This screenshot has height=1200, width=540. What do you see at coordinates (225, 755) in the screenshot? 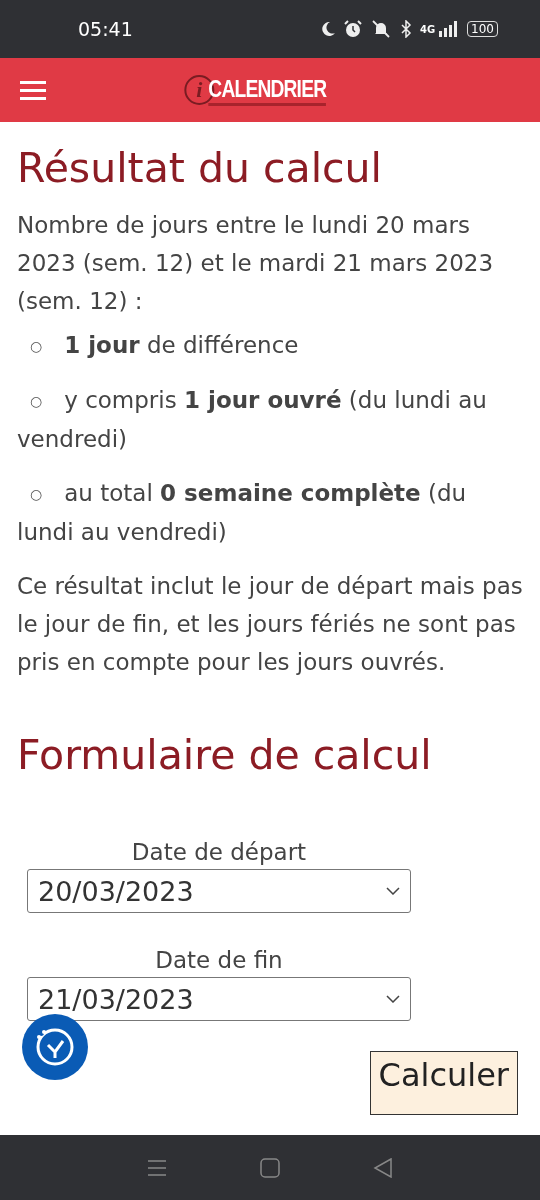
I see `section-title: Formulaire de calcul` at bounding box center [225, 755].